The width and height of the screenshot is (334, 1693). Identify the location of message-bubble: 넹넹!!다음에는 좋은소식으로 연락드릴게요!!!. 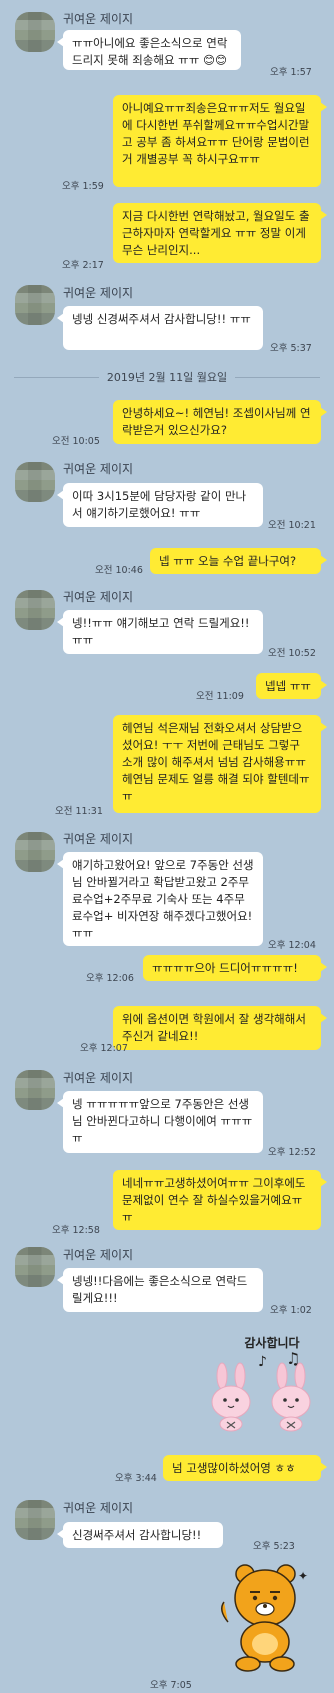
(160, 1290).